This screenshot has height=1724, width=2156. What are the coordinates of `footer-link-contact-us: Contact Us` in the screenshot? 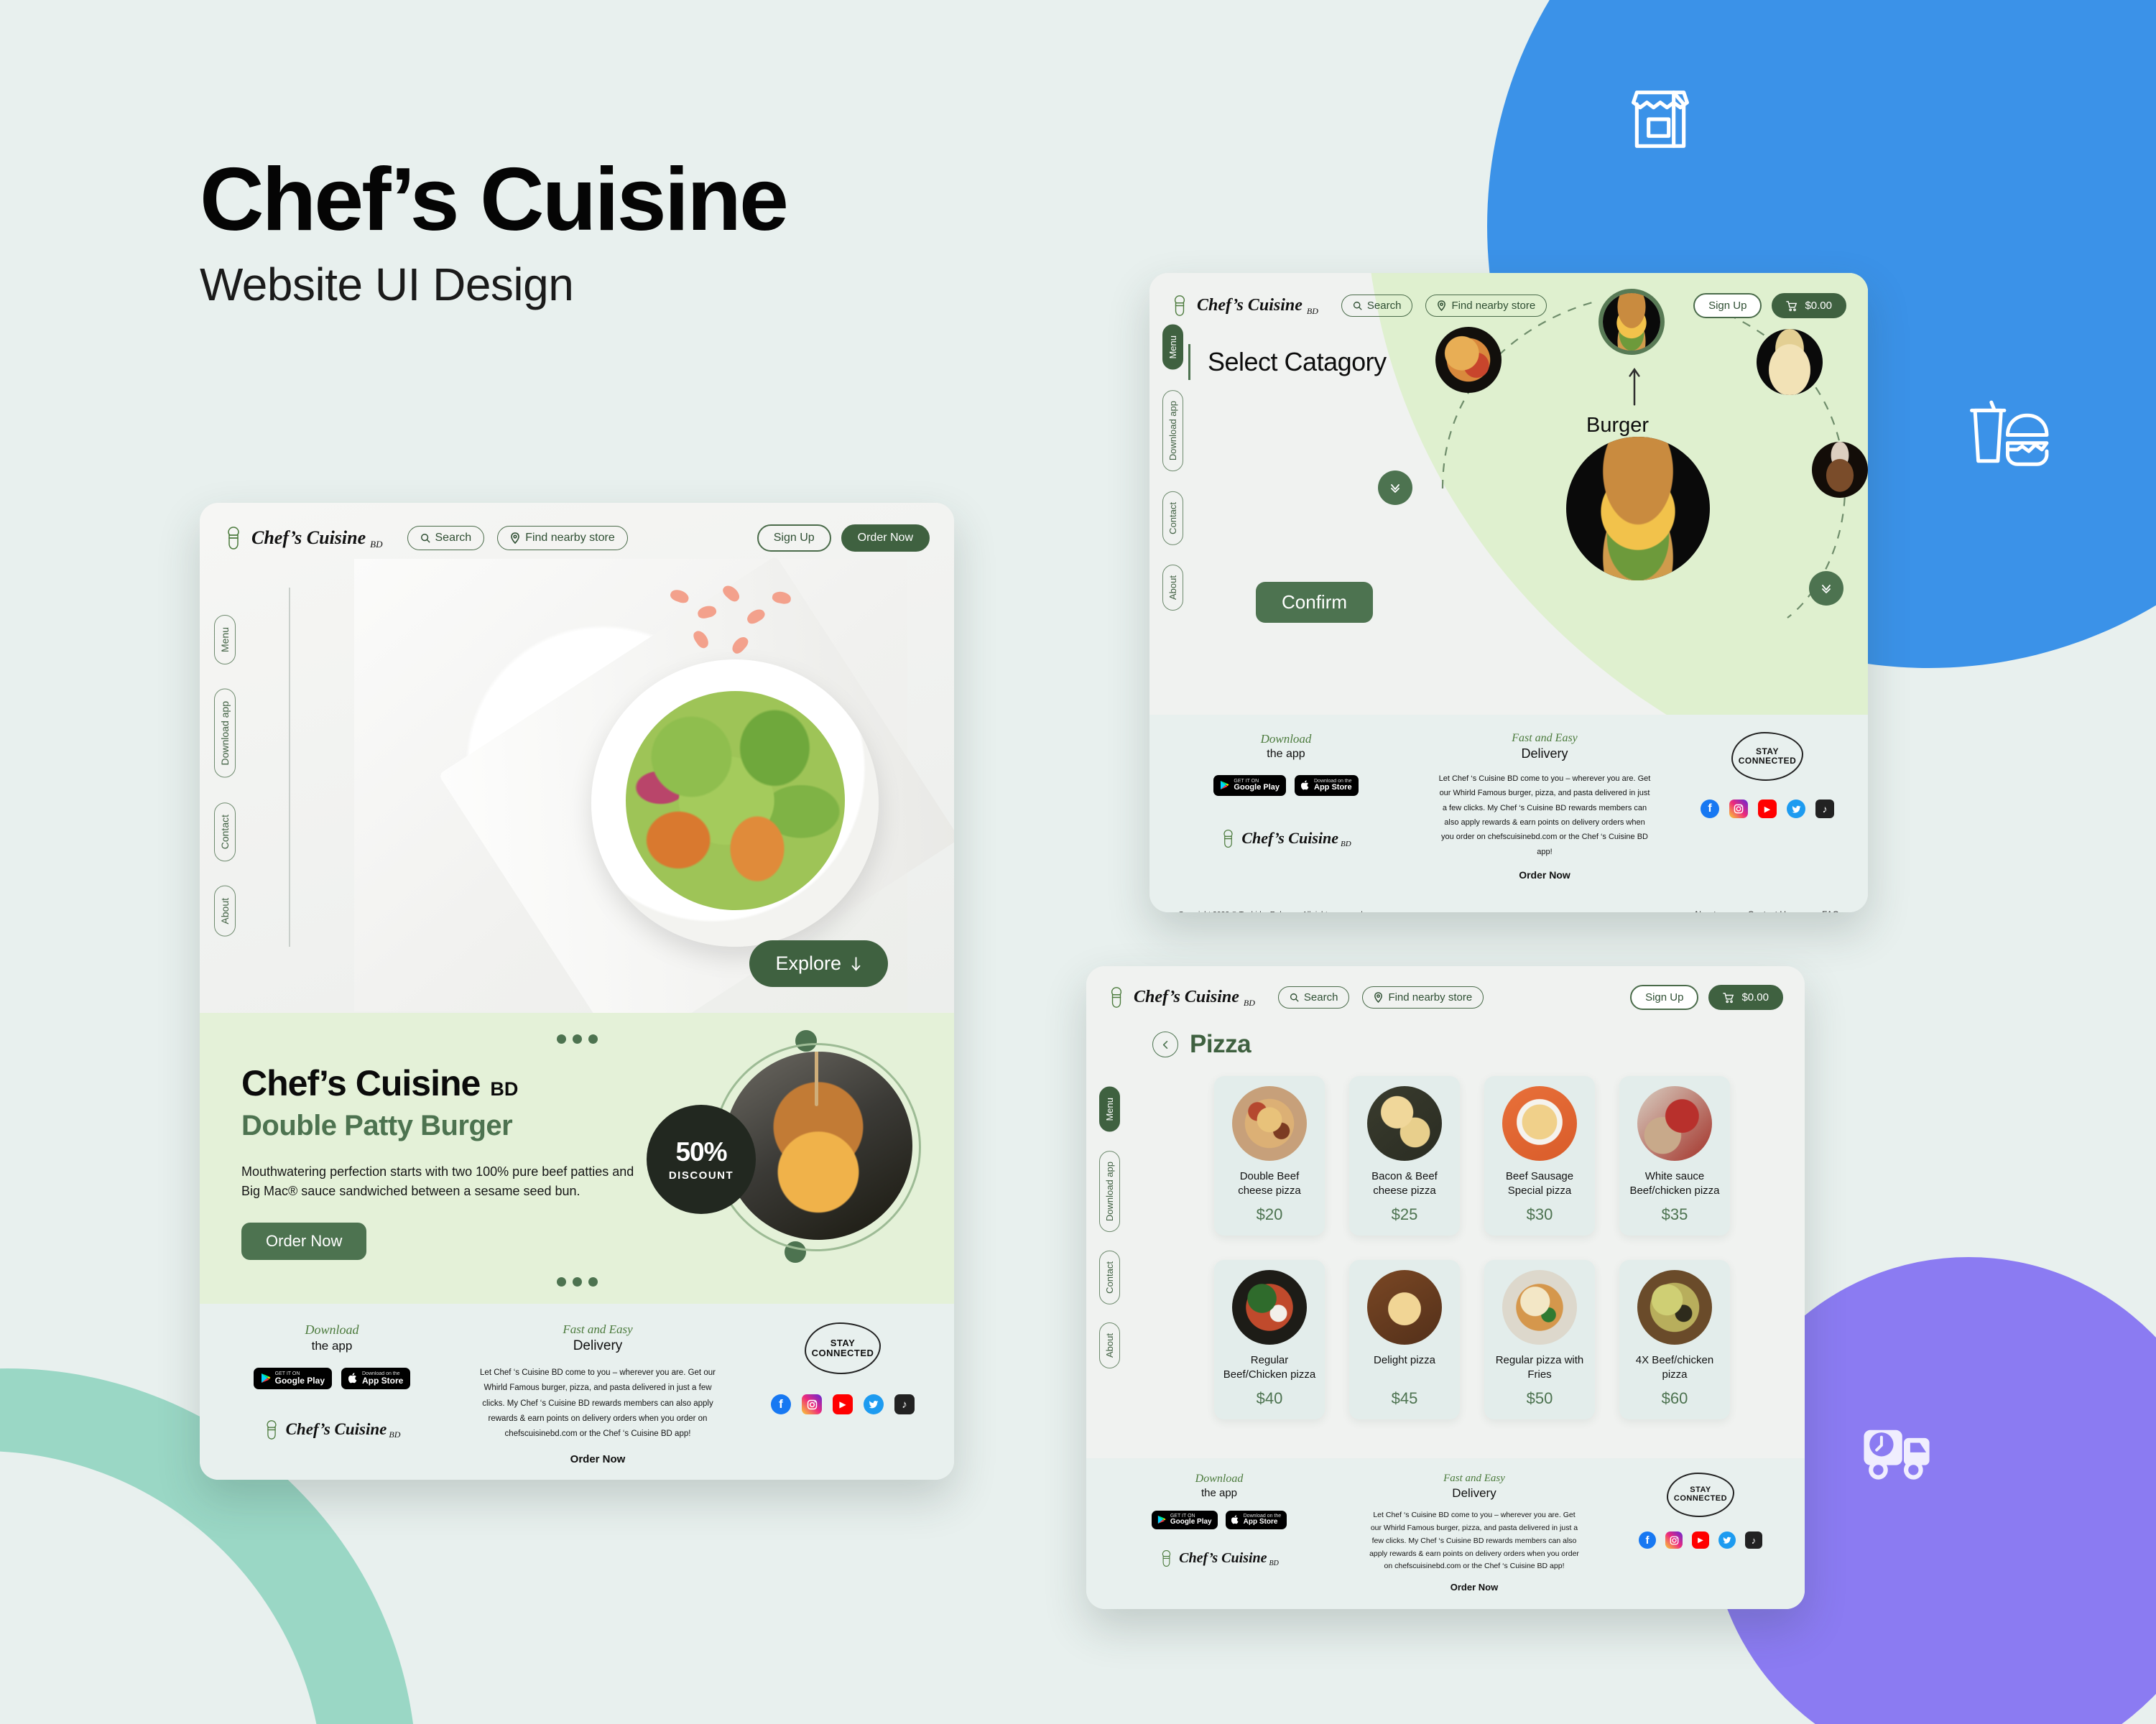 It's located at (1769, 911).